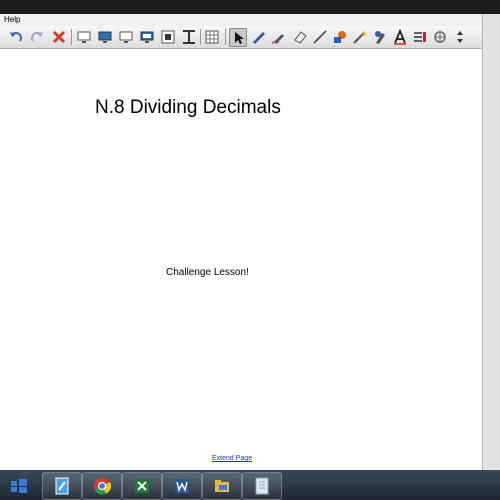  Describe the element at coordinates (258, 37) in the screenshot. I see `pen-icon` at that location.